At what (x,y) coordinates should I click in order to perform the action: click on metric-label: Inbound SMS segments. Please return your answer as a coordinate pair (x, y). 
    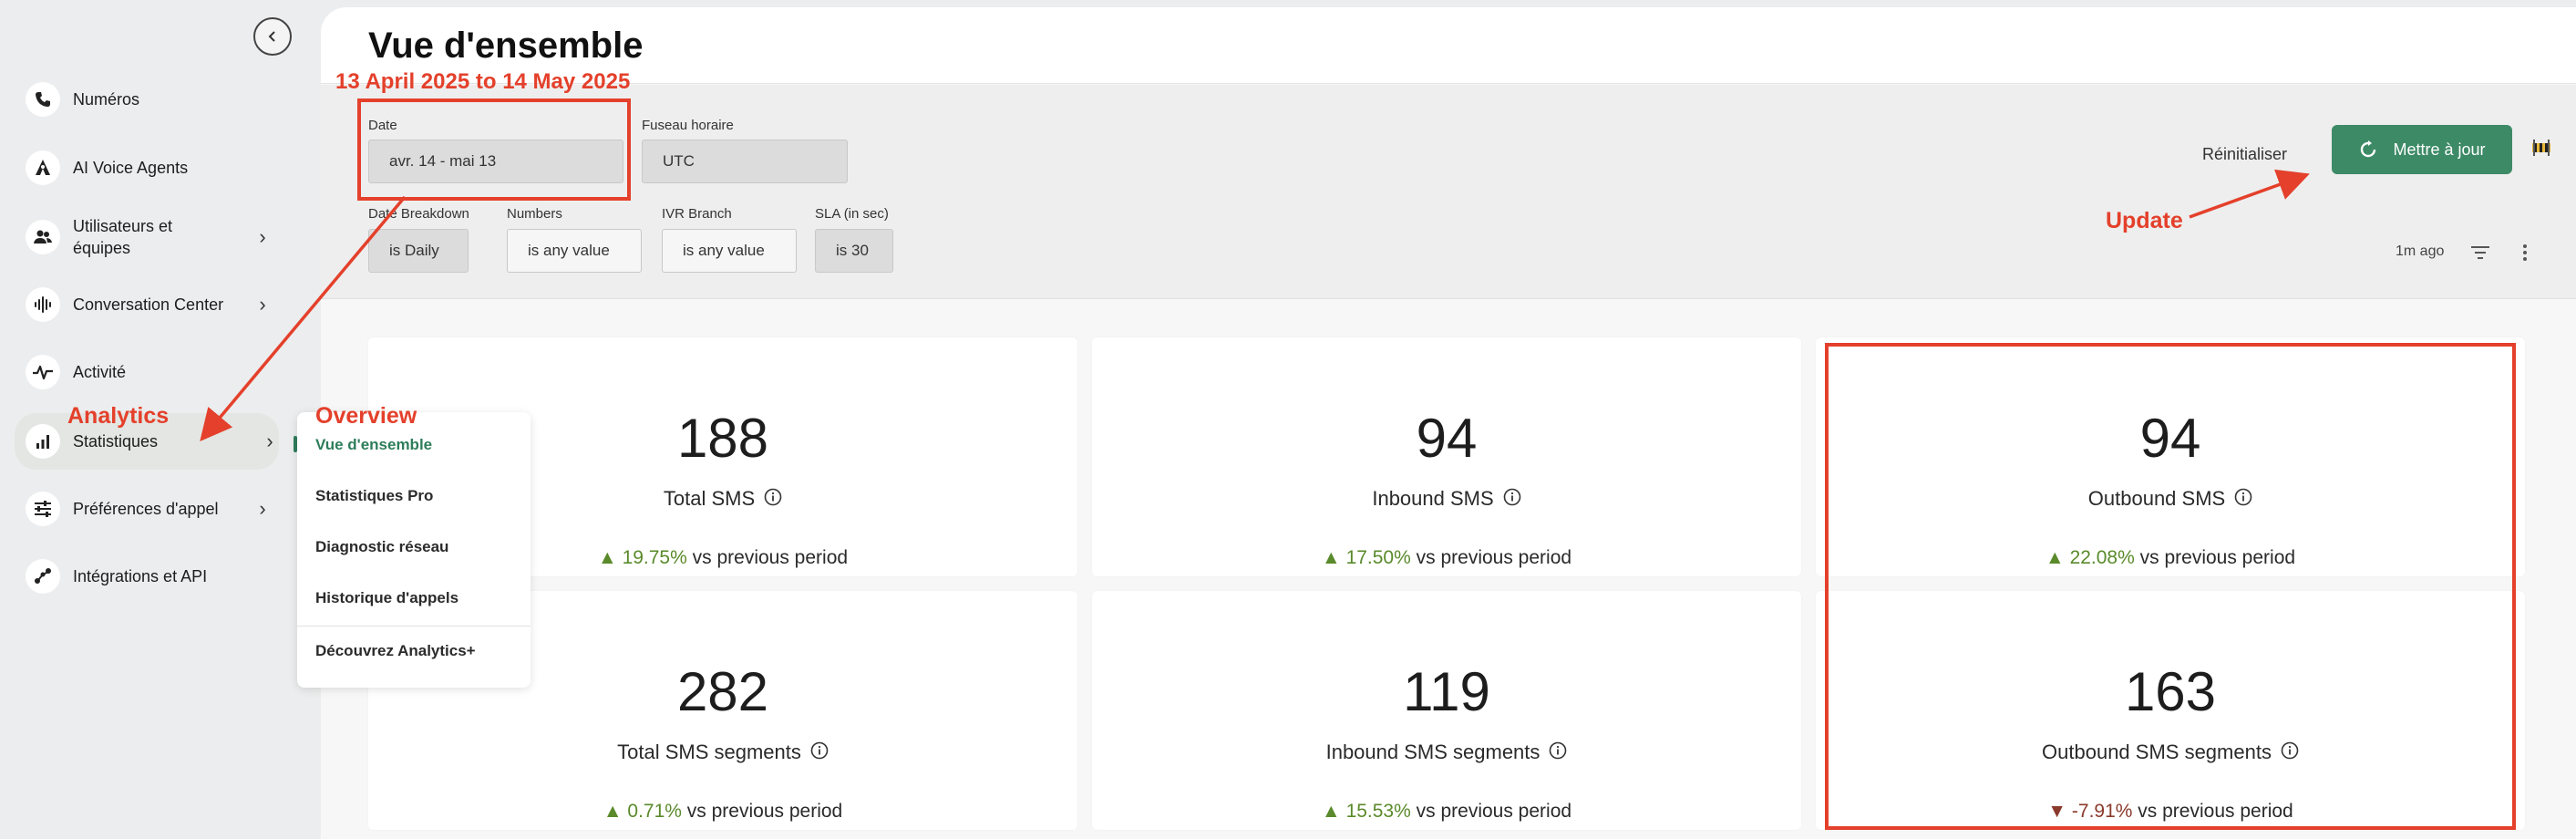
    Looking at the image, I should click on (1446, 753).